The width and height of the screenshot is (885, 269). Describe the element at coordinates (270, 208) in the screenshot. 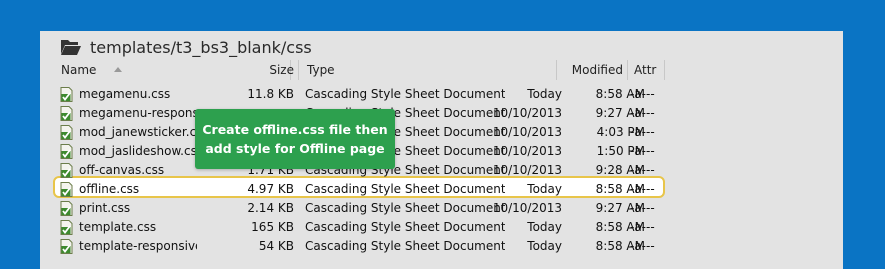

I see `file-size: 2.14 KB` at that location.